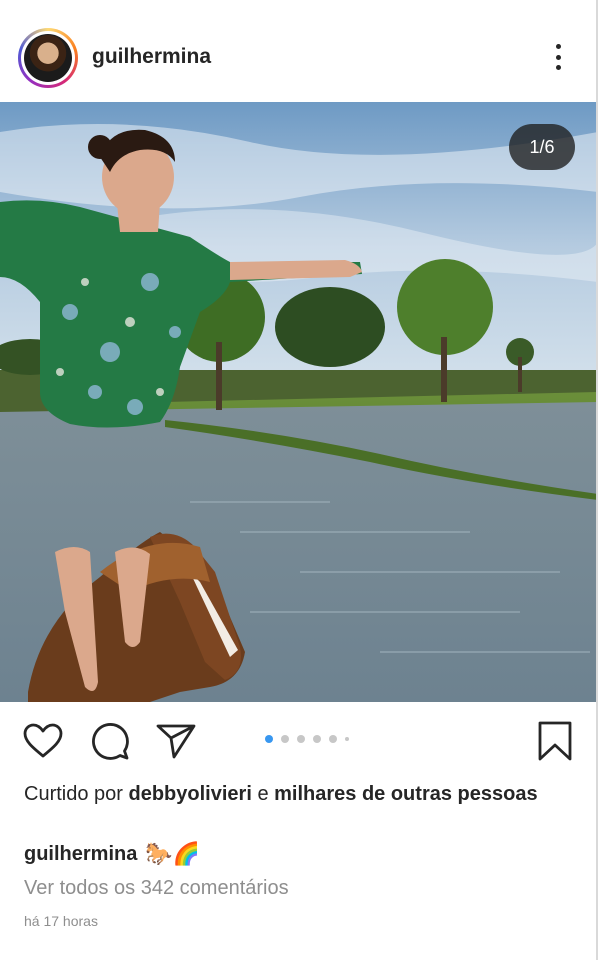 The image size is (598, 960). What do you see at coordinates (307, 739) in the screenshot?
I see `carousel-indicator` at bounding box center [307, 739].